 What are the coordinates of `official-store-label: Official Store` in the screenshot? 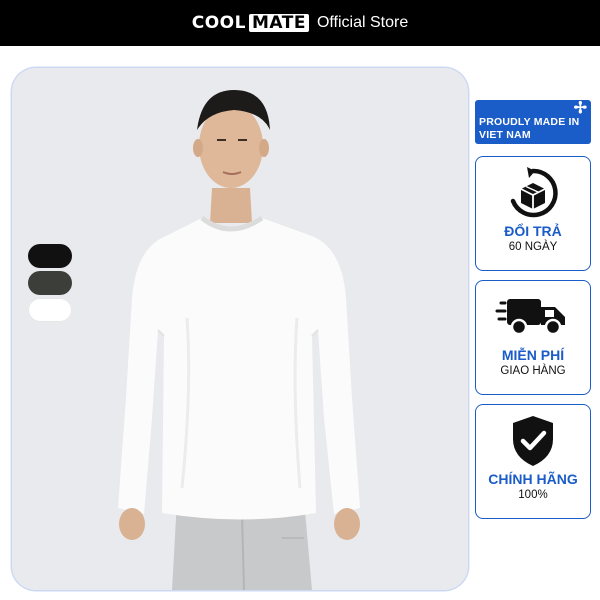 It's located at (362, 22).